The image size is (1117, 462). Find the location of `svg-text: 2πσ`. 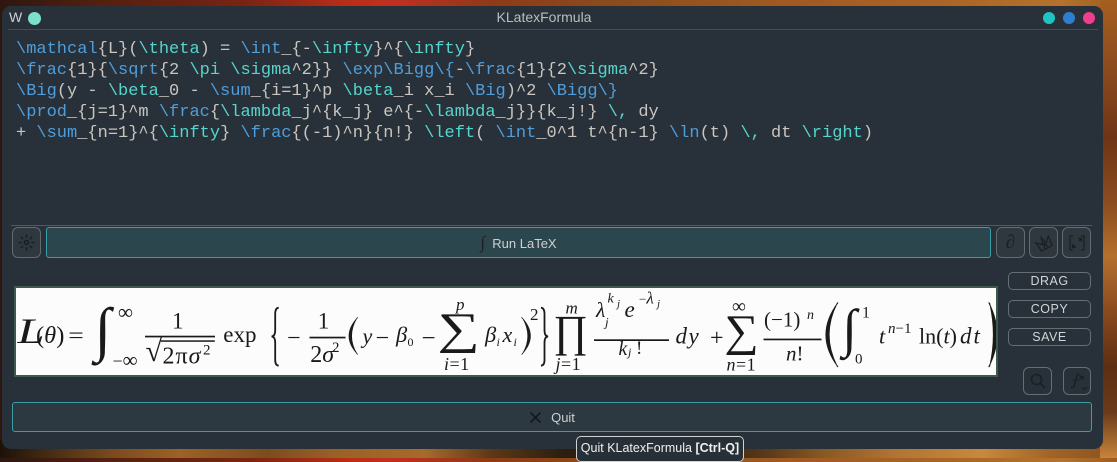

svg-text: 2πσ is located at coordinates (182, 357).